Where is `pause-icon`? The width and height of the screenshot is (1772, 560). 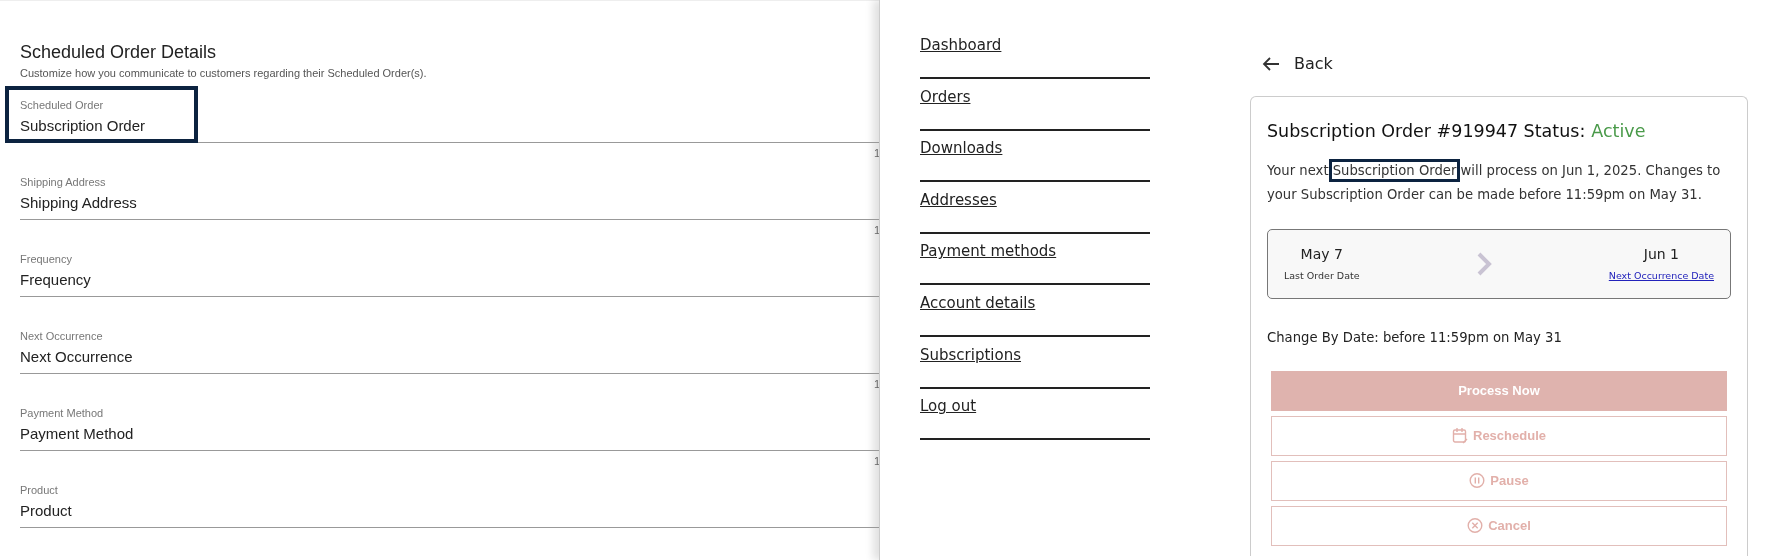
pause-icon is located at coordinates (1477, 480).